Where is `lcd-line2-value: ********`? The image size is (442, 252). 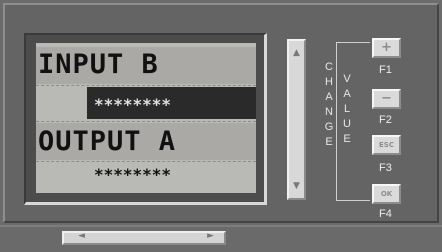
lcd-line2-value: ******** is located at coordinates (133, 174).